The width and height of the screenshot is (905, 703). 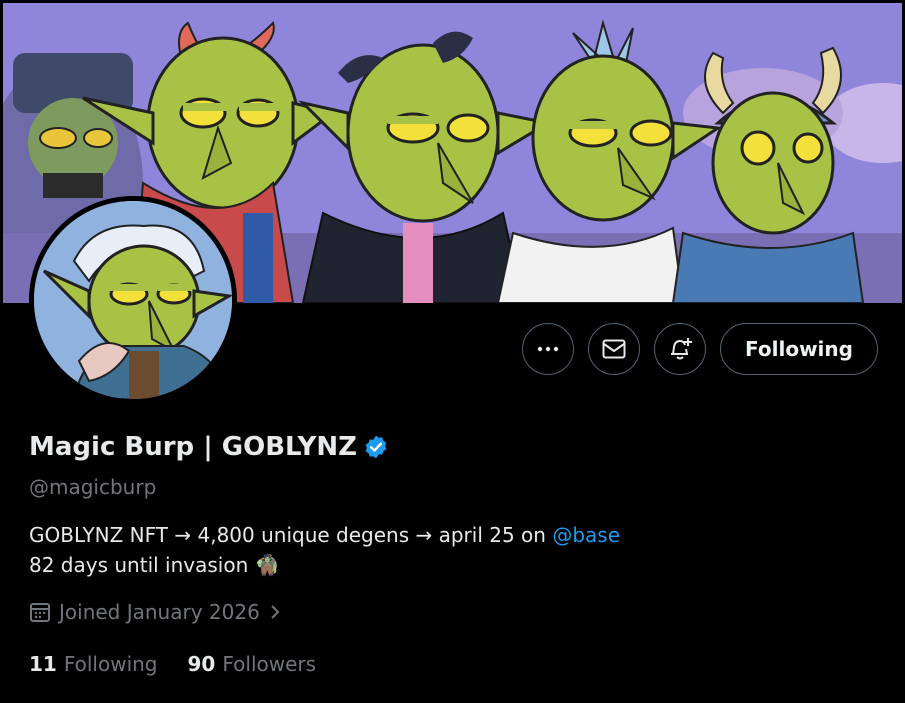 I want to click on goblin-avatar-illustration, so click(x=133, y=300).